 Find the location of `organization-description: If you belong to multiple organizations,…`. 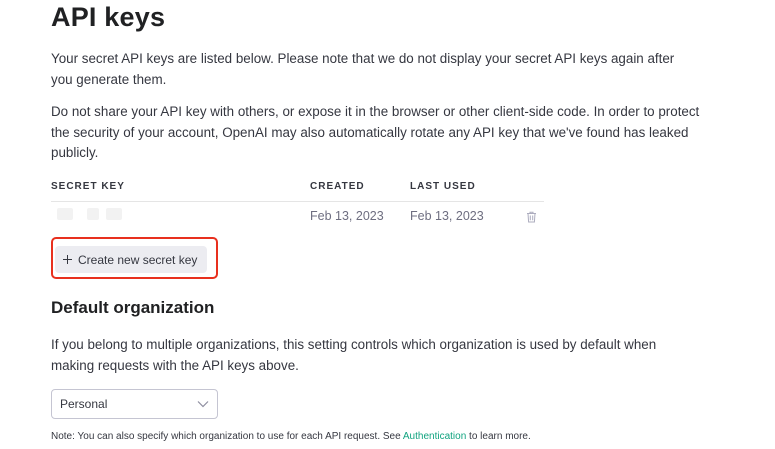

organization-description: If you belong to multiple organizations,… is located at coordinates (354, 355).